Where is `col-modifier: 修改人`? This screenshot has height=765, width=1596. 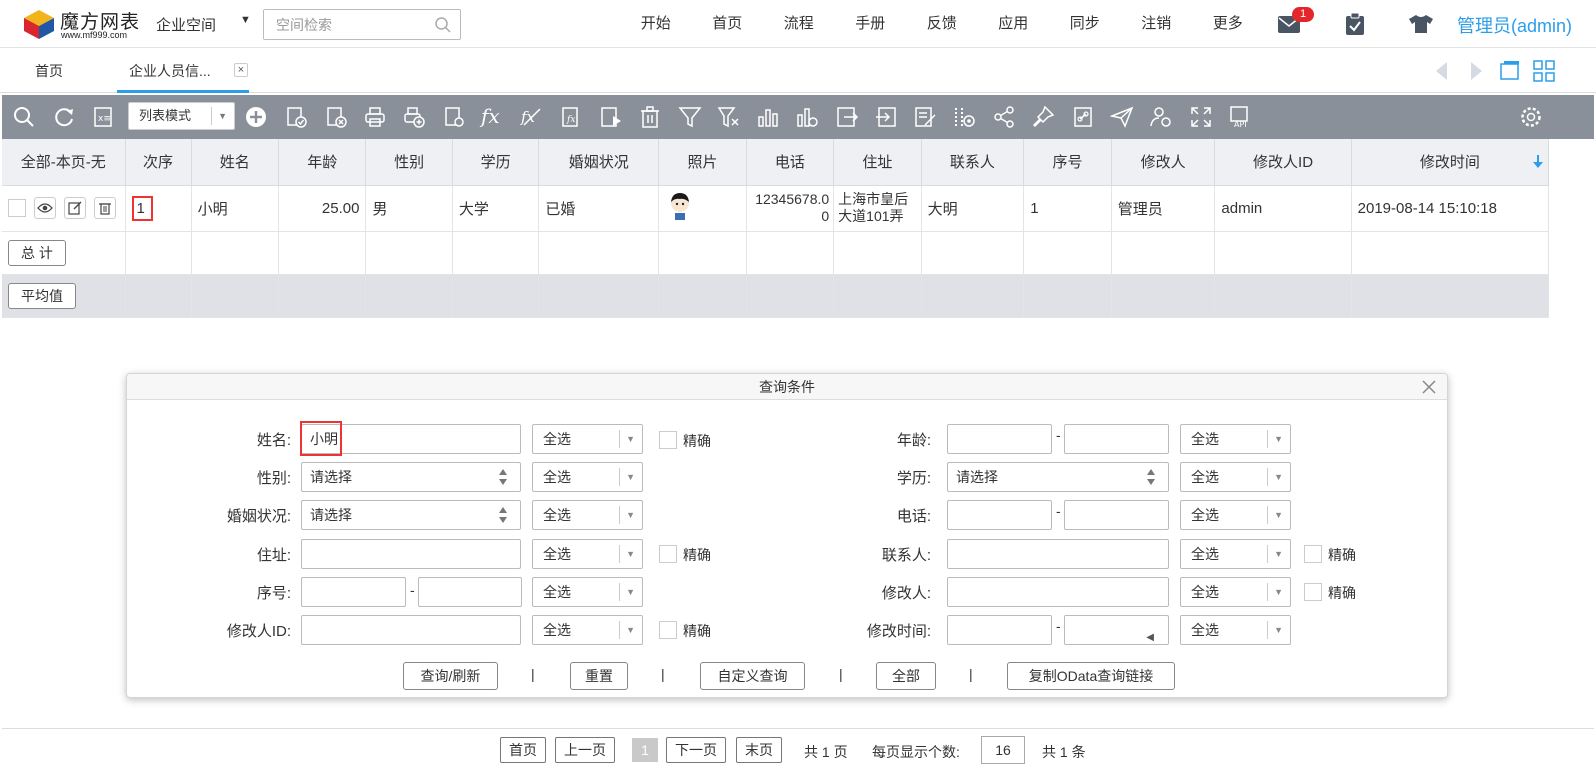
col-modifier: 修改人 is located at coordinates (1163, 162).